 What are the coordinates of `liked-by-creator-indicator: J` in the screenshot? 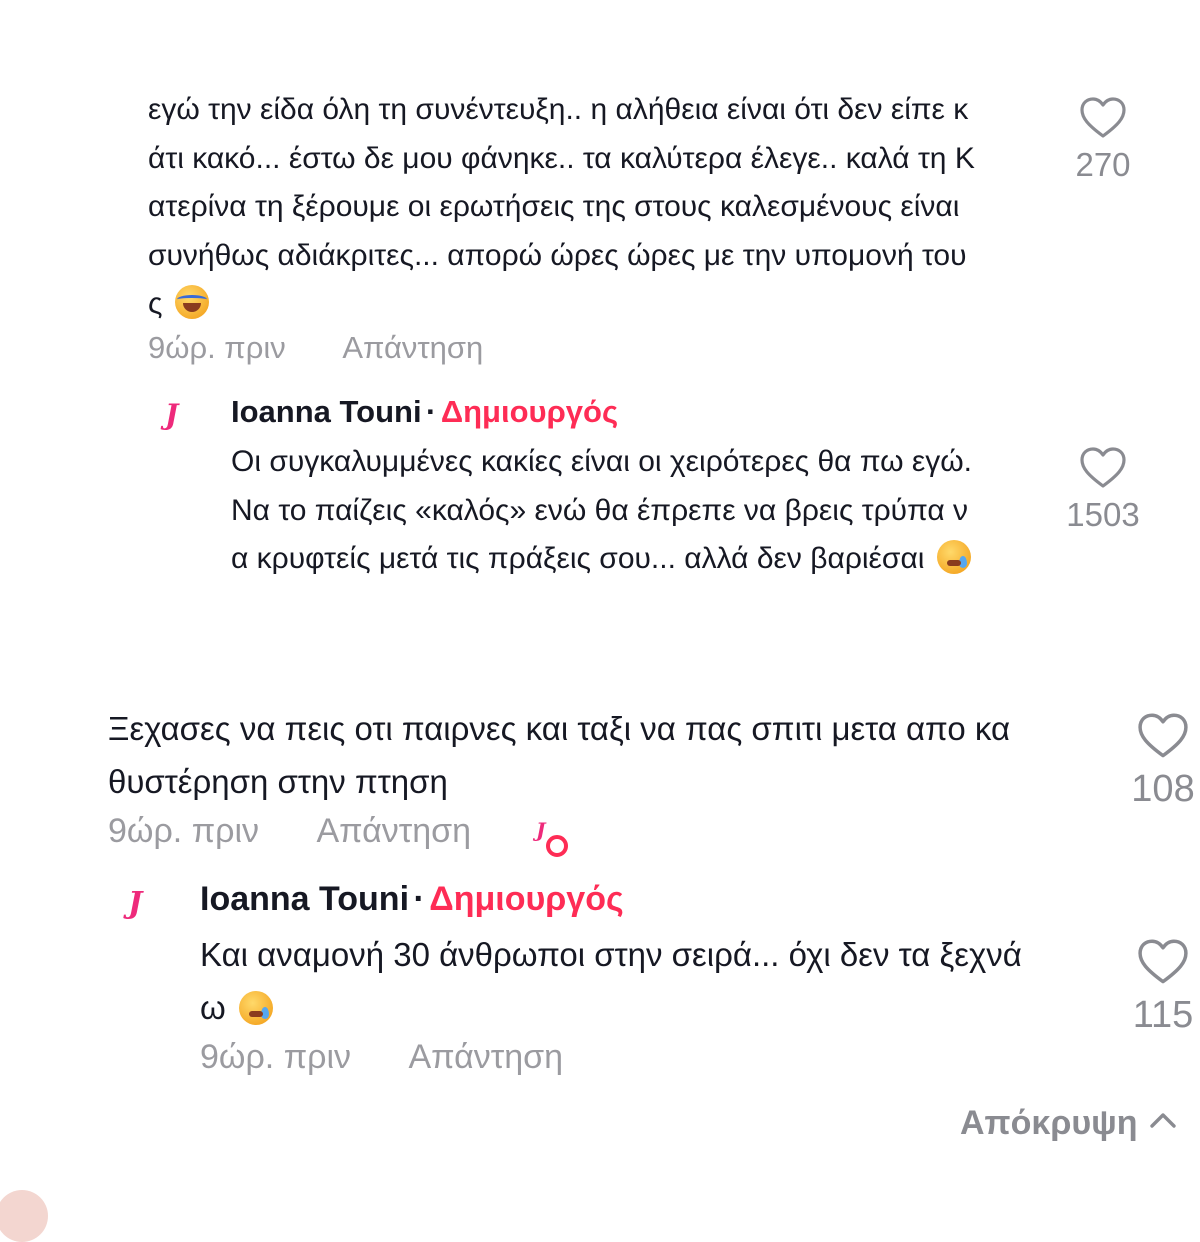 It's located at (556, 840).